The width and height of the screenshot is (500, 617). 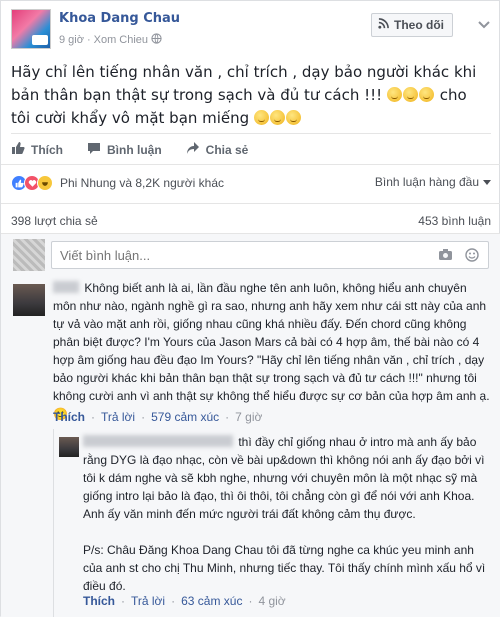 What do you see at coordinates (248, 417) in the screenshot?
I see `comment-time: 7 giờ` at bounding box center [248, 417].